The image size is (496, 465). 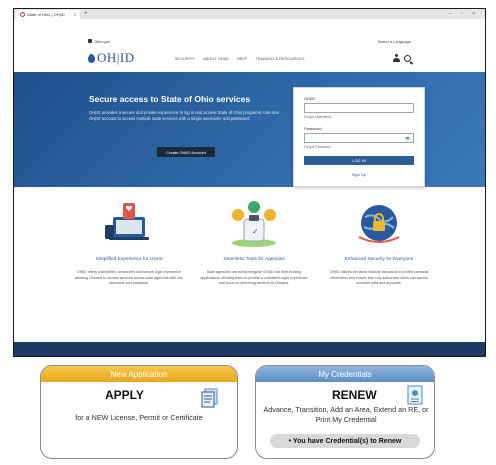 I want to click on create-account-button: Create OH|ID Account, so click(x=186, y=152).